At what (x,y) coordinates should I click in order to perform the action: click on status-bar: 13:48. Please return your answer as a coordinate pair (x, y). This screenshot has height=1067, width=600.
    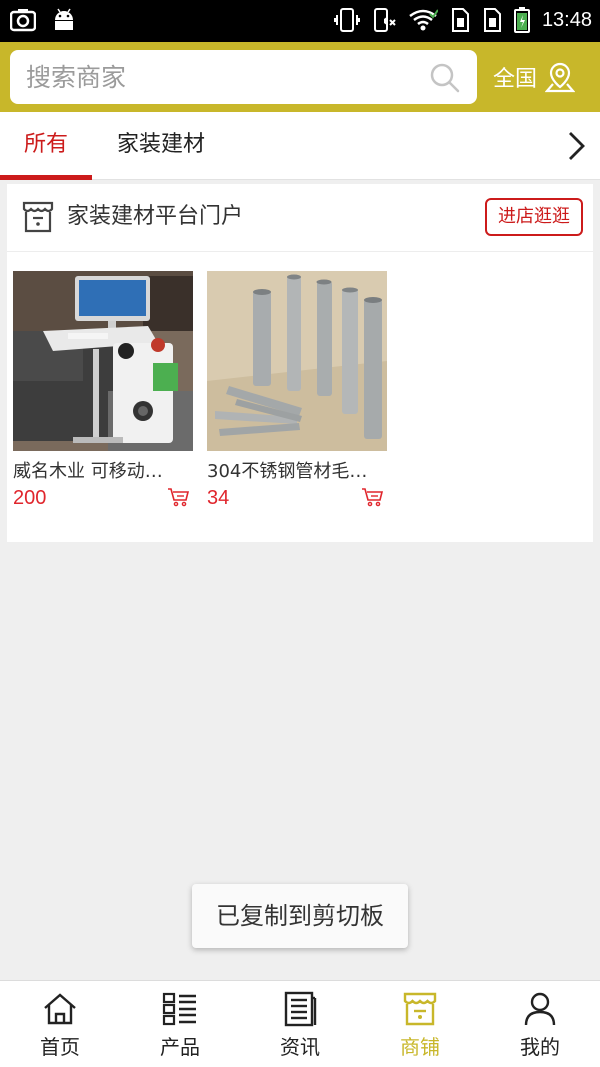
    Looking at the image, I should click on (300, 21).